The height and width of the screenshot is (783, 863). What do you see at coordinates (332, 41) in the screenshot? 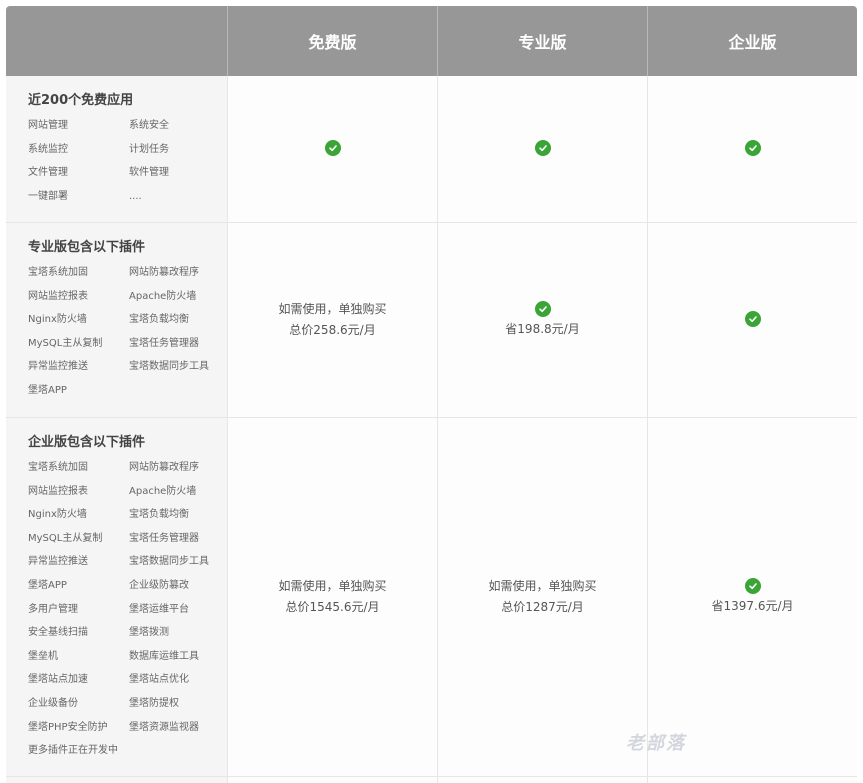
I see `header-free-plan: 免费版` at bounding box center [332, 41].